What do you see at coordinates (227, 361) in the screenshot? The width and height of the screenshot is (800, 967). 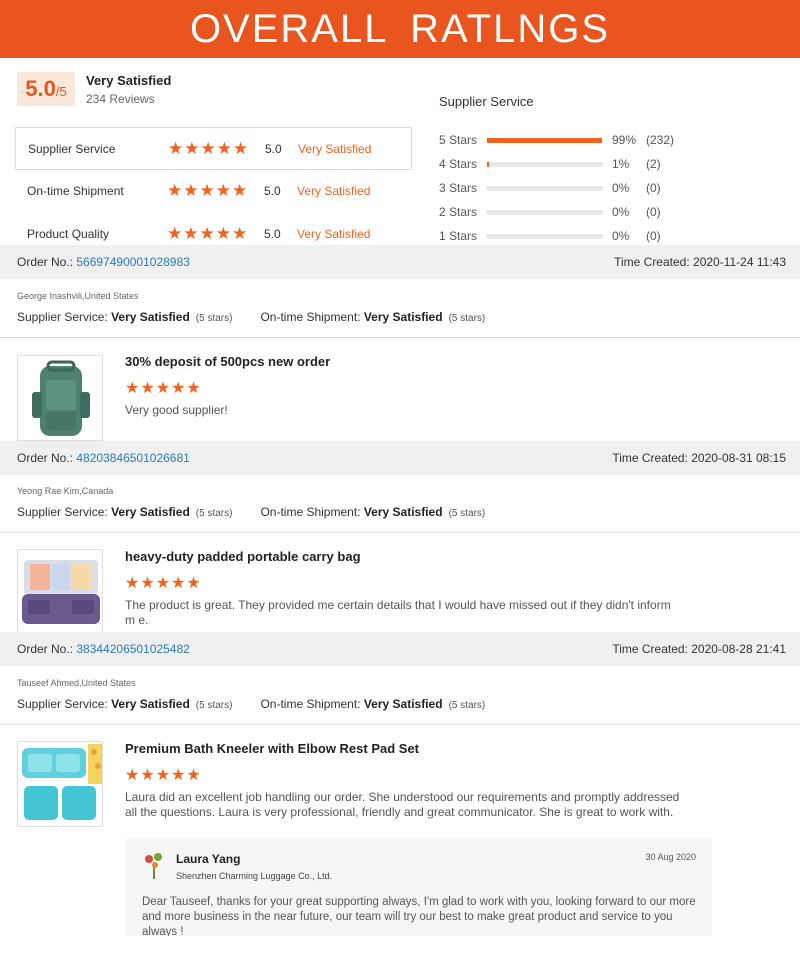 I see `product-title: 30% deposit of 500pcs new order` at bounding box center [227, 361].